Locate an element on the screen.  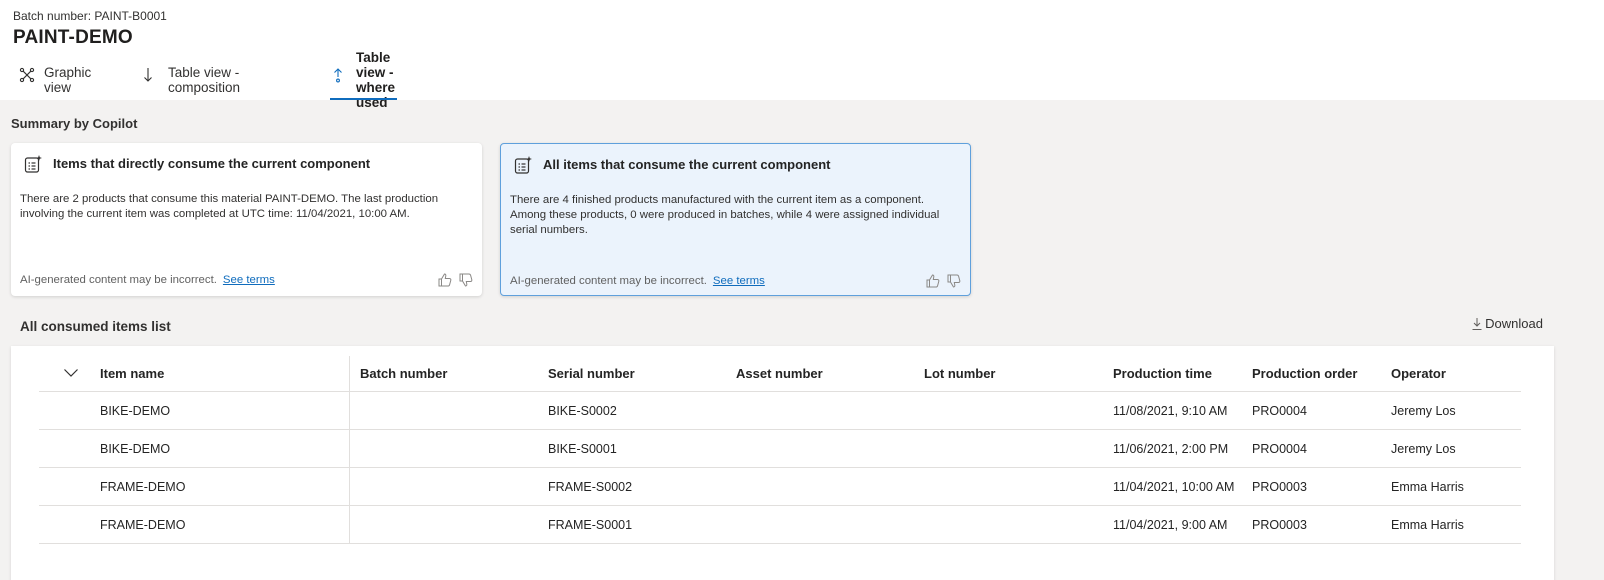
tab-table-view-where-used: Table view - where used is located at coordinates (364, 80).